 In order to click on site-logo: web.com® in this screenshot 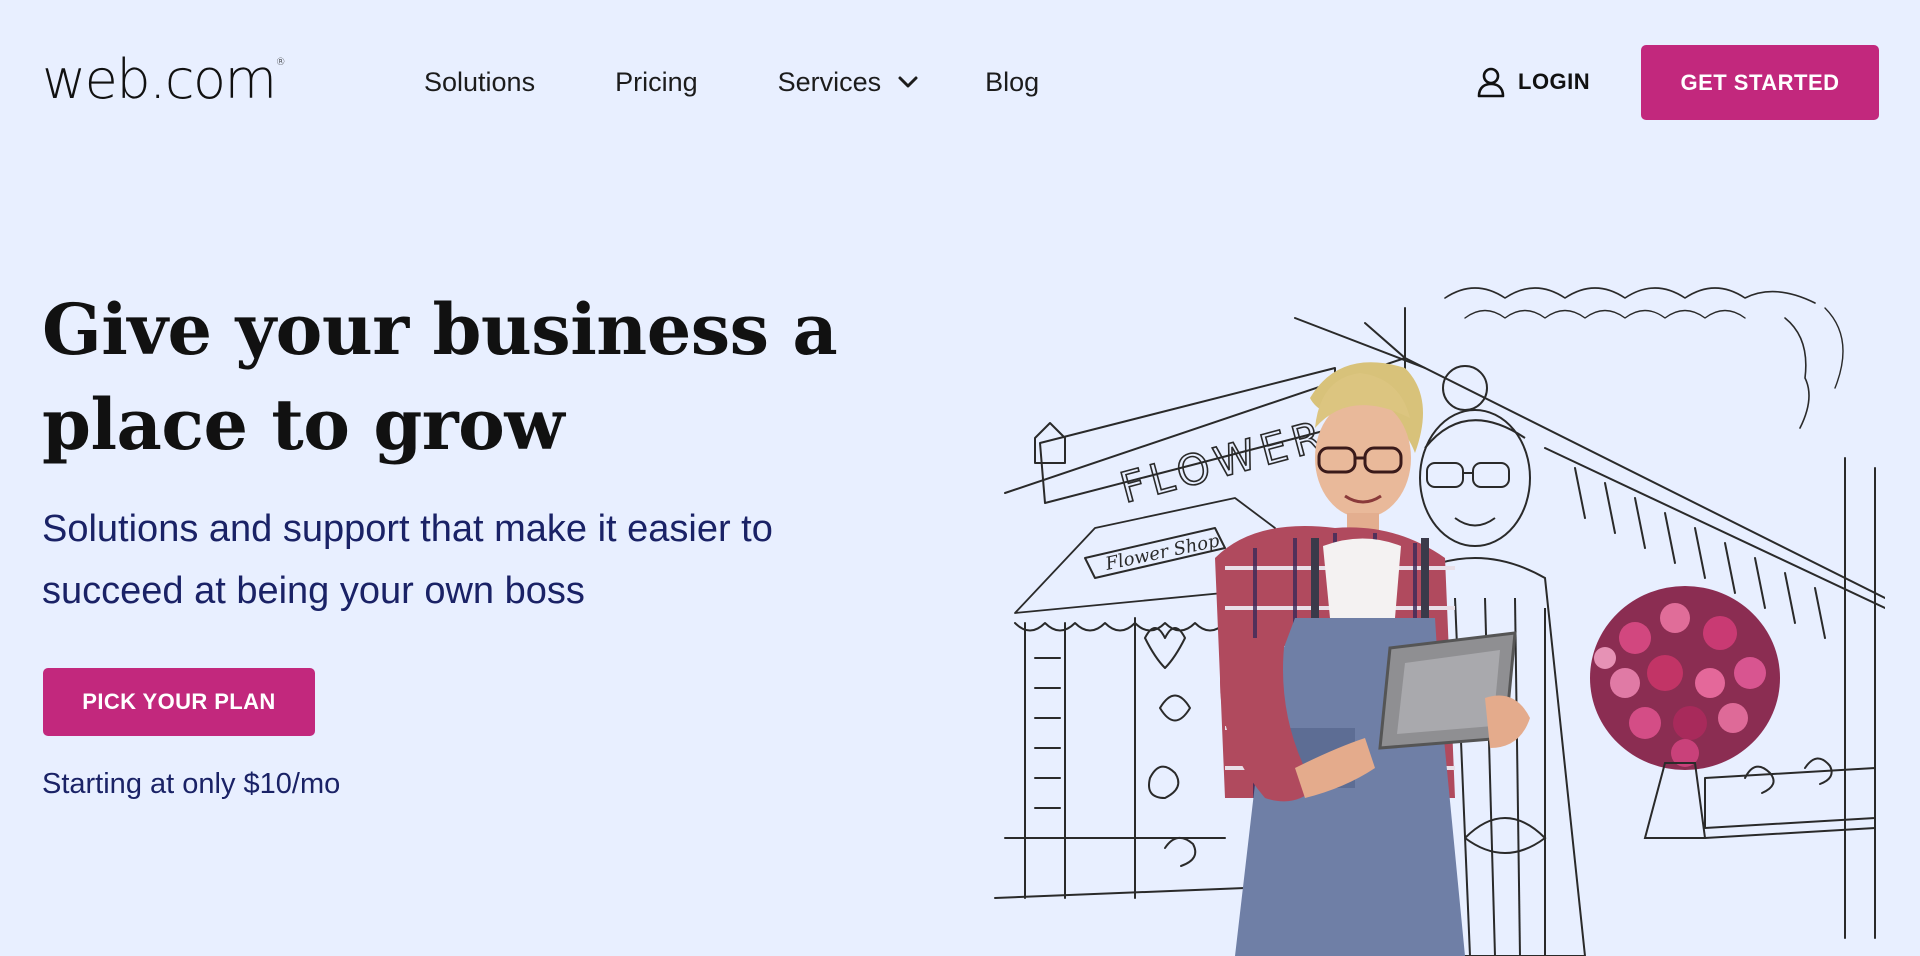, I will do `click(164, 78)`.